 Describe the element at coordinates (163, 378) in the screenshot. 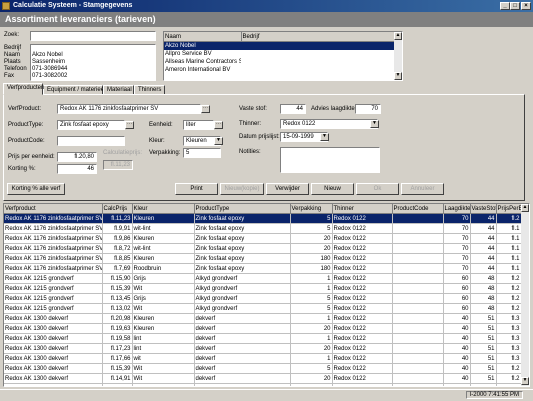

I see `table-cell: Wit` at that location.